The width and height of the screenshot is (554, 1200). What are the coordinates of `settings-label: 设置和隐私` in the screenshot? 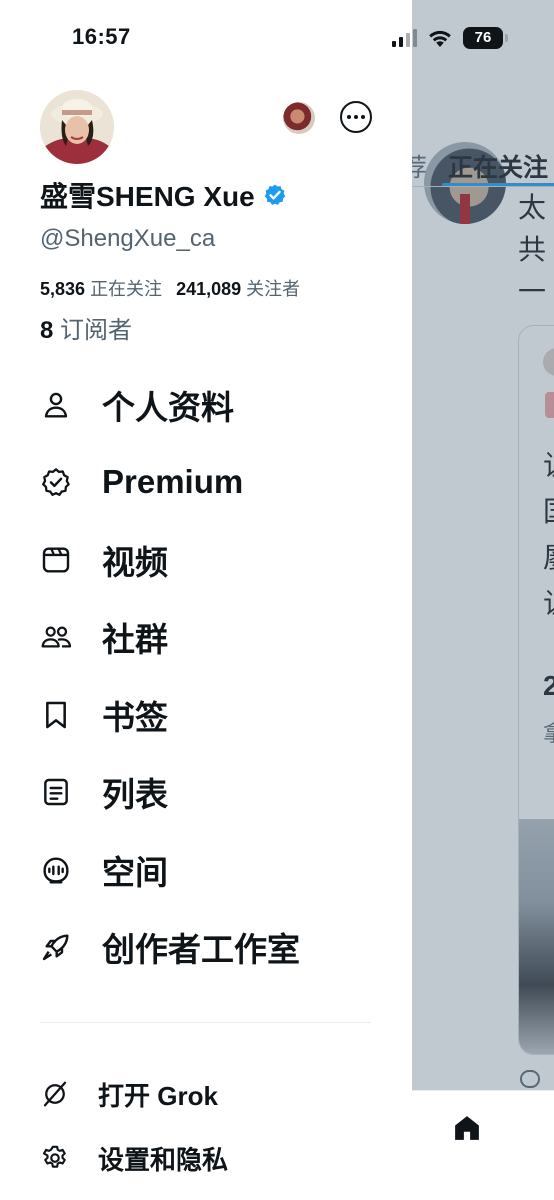 It's located at (163, 1159).